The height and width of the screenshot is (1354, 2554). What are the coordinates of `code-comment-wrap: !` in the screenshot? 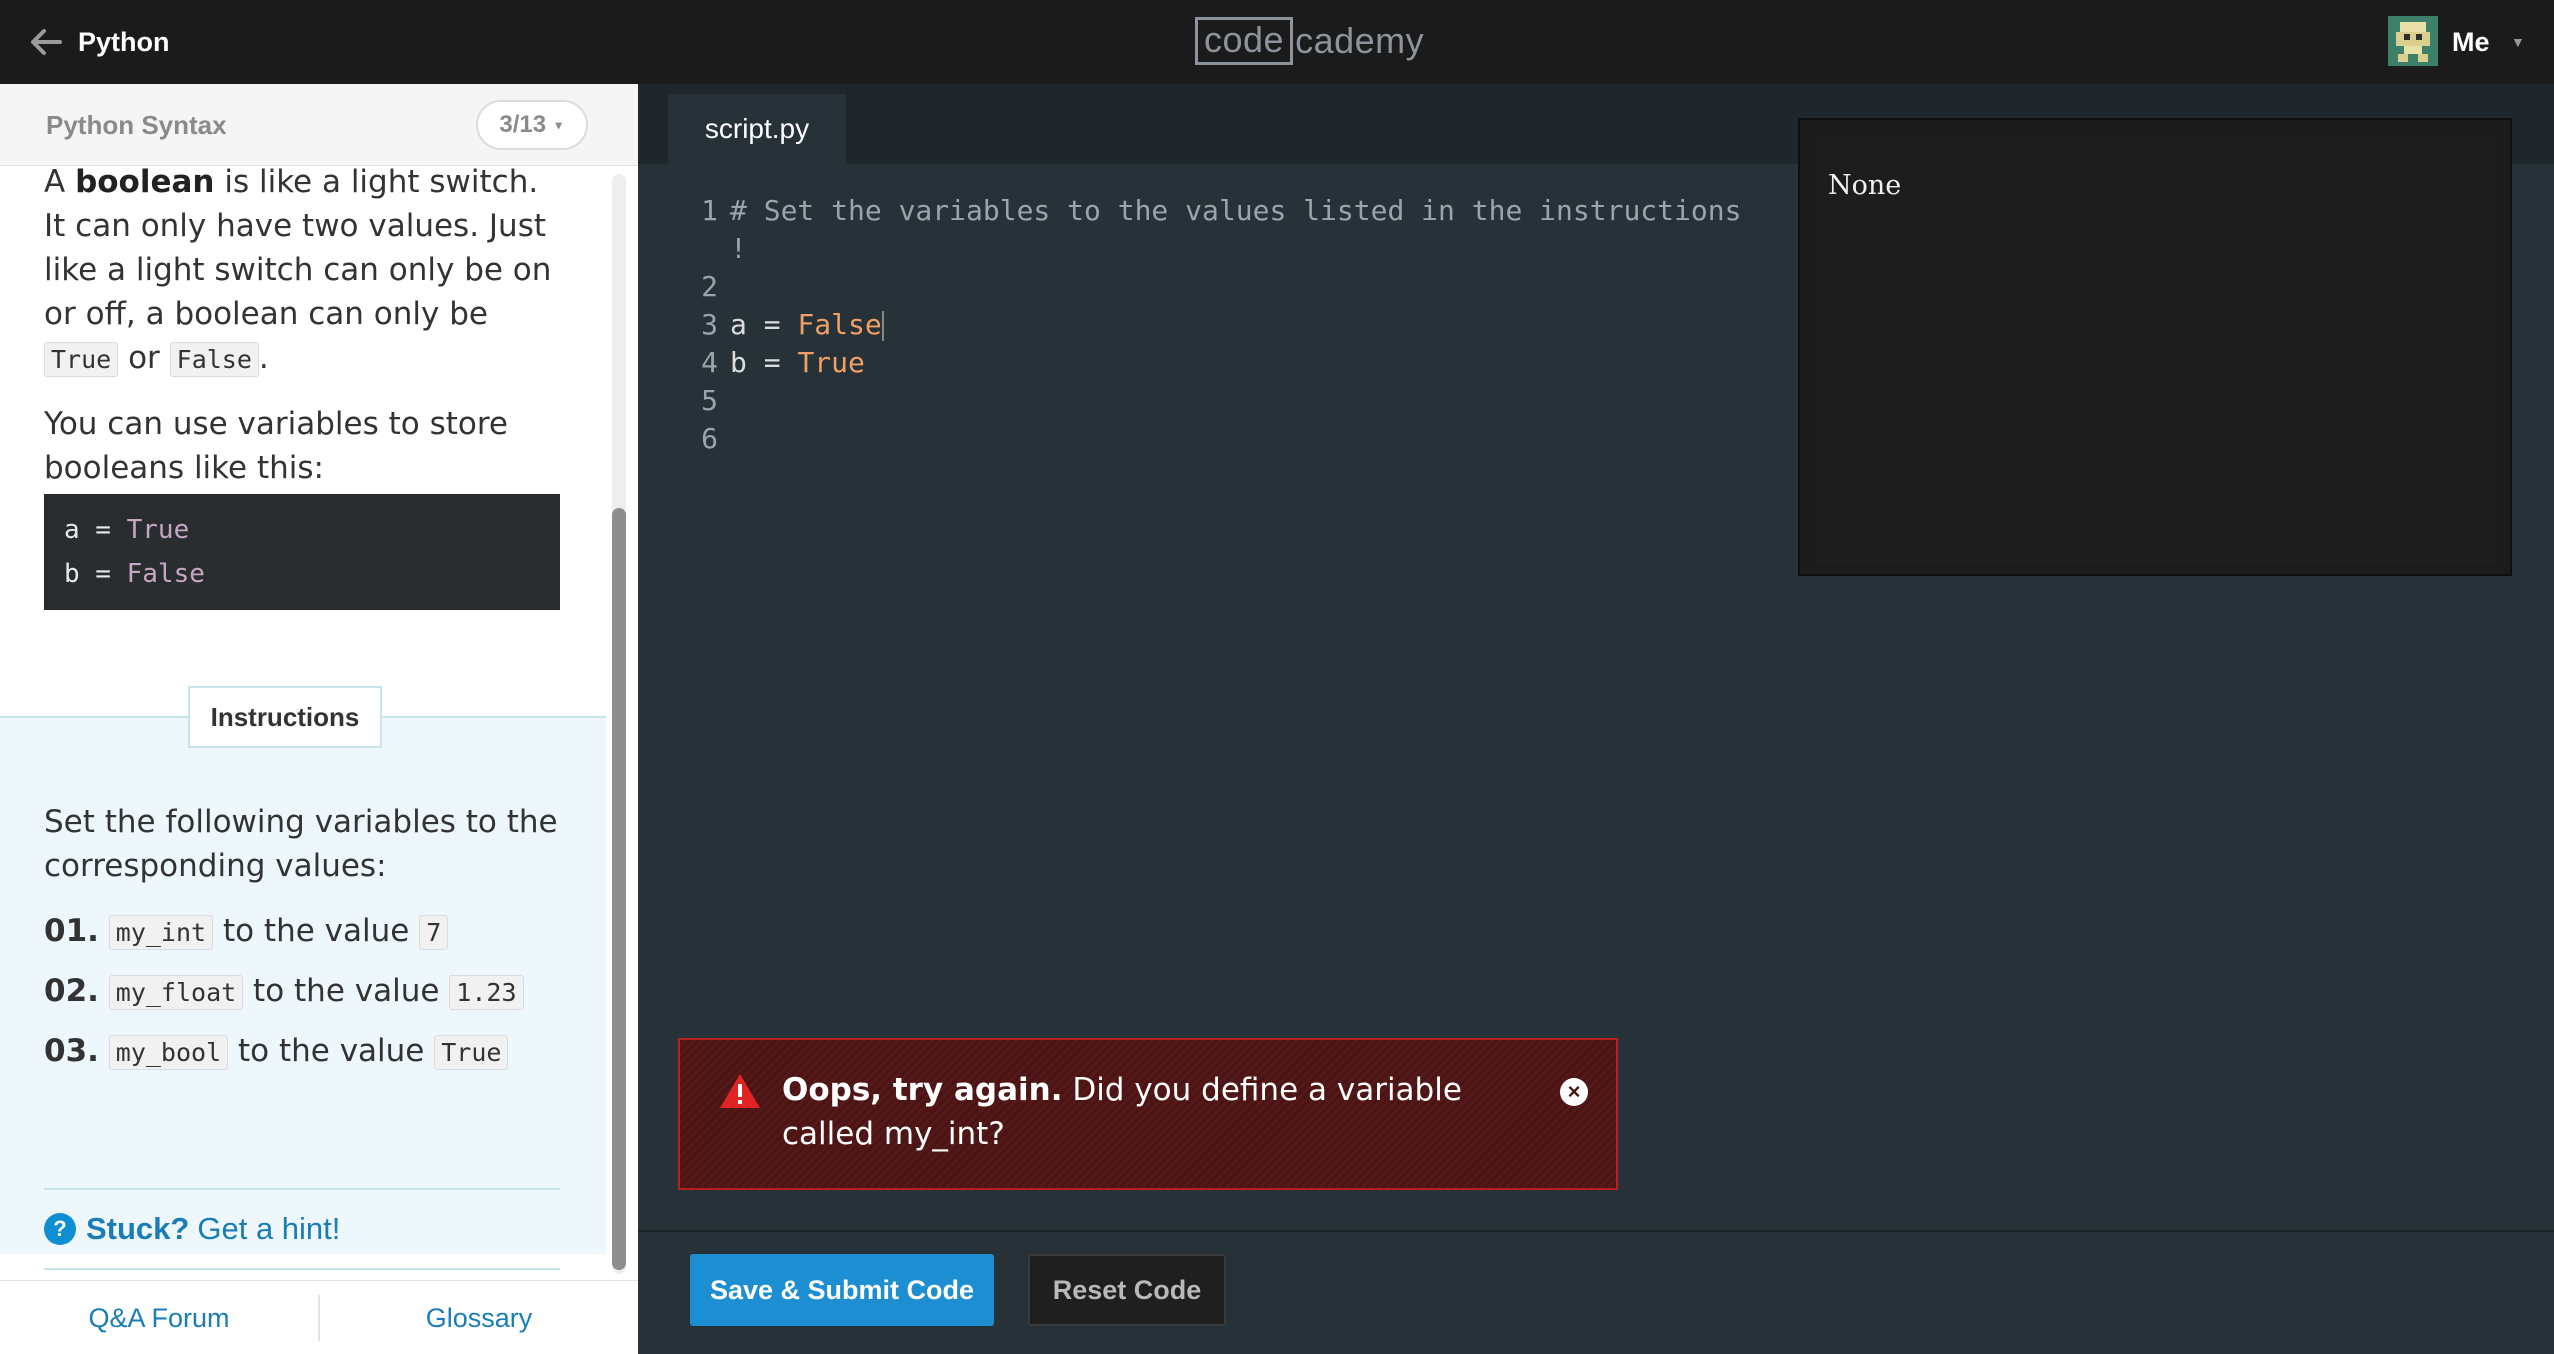 It's located at (738, 248).